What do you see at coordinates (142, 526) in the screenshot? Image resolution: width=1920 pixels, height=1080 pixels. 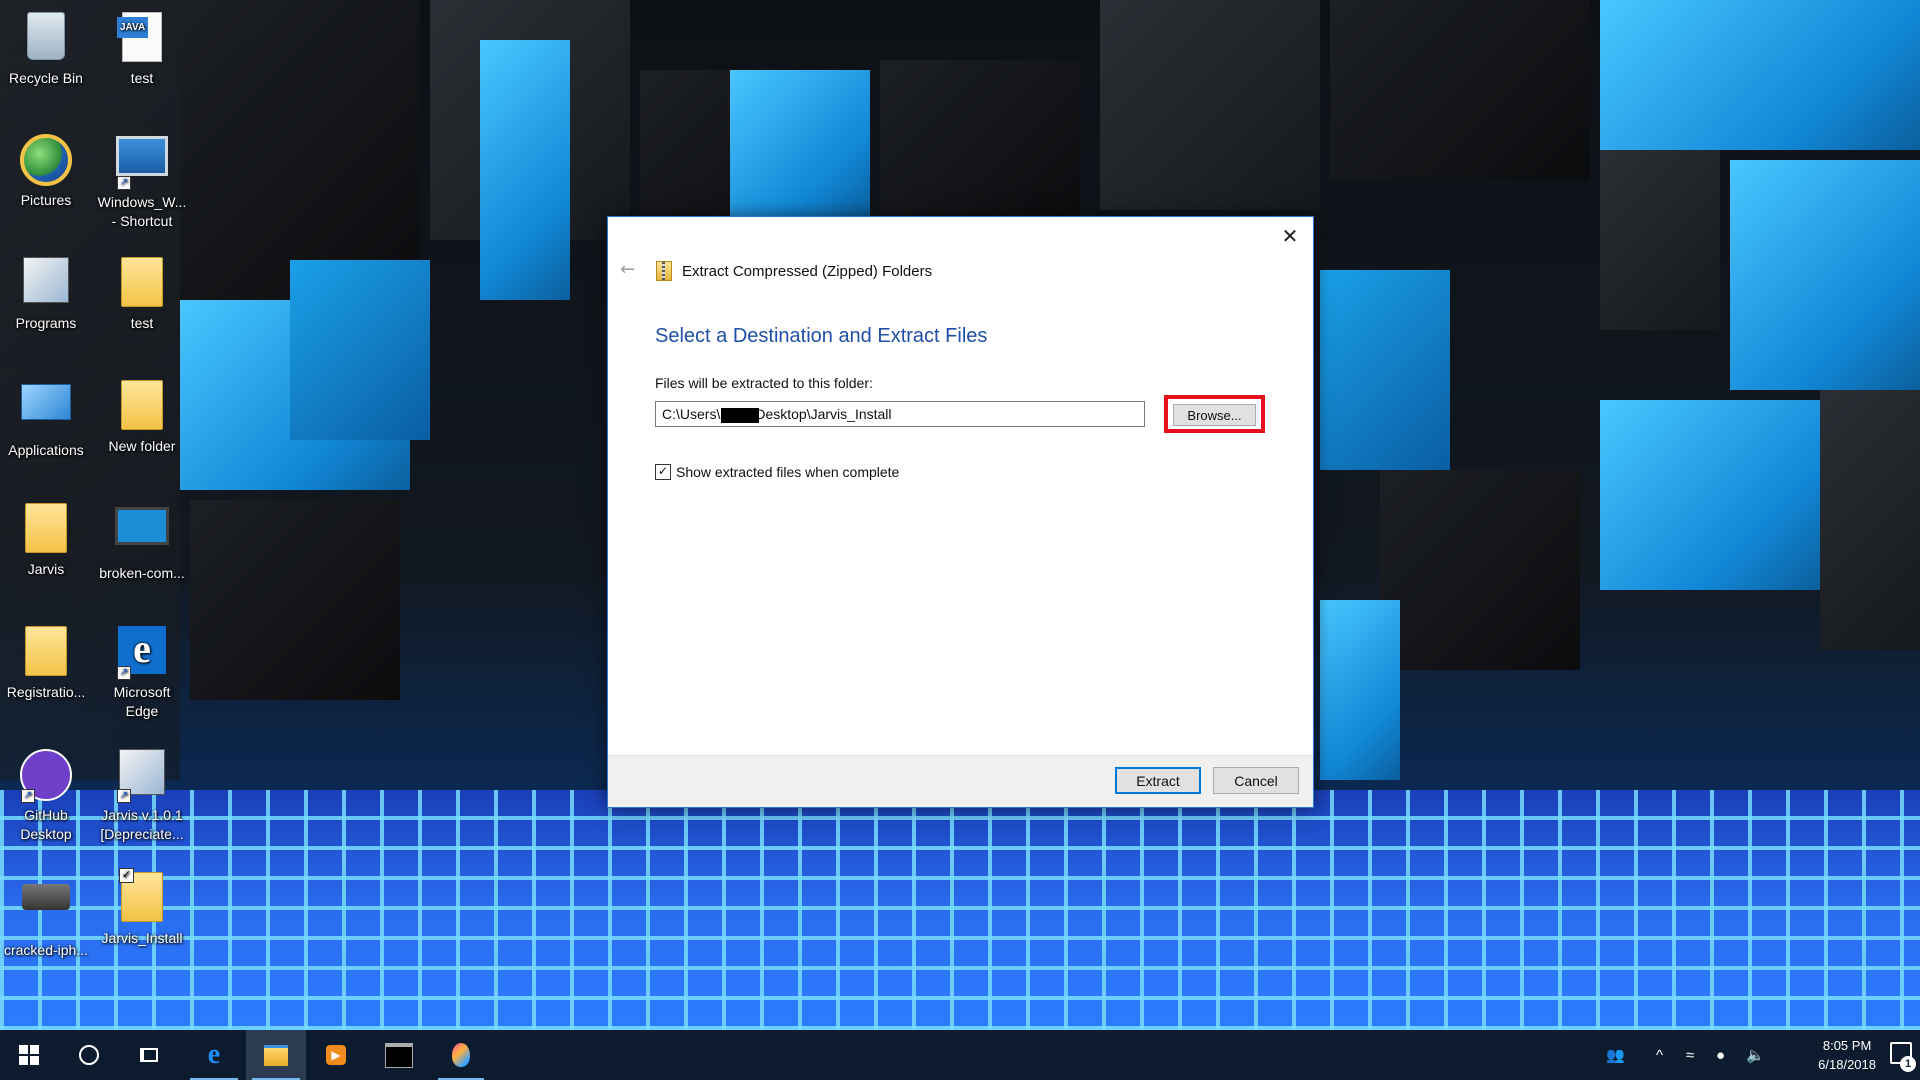 I see `laptop-icon` at bounding box center [142, 526].